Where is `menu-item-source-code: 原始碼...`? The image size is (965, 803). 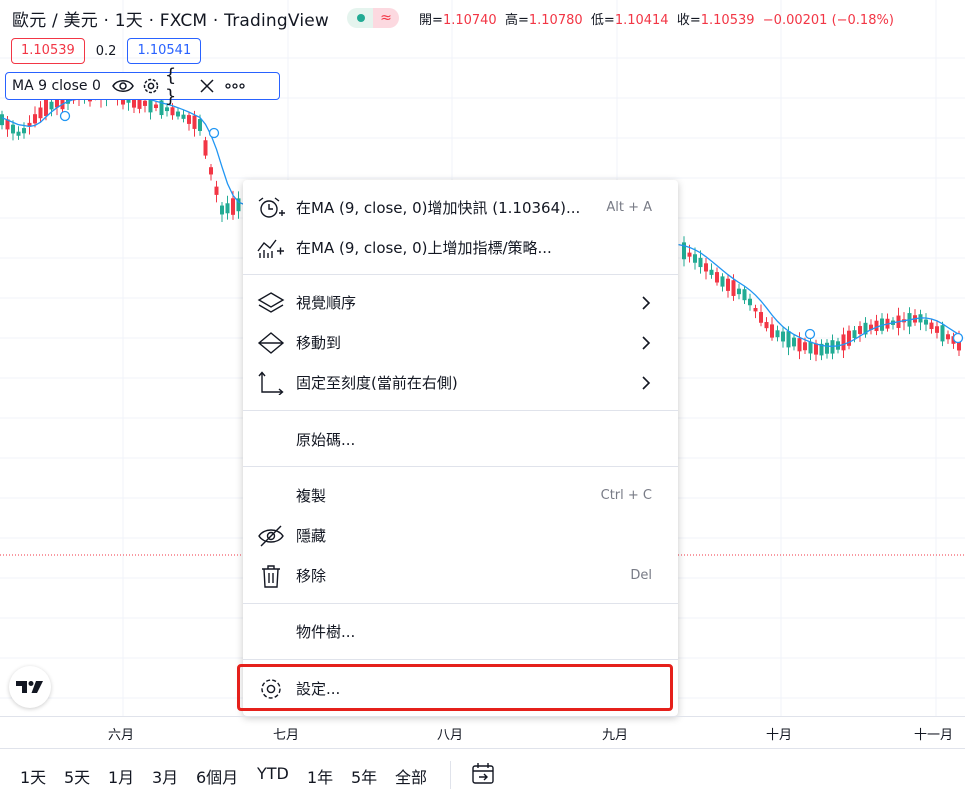 menu-item-source-code: 原始碼... is located at coordinates (460, 440).